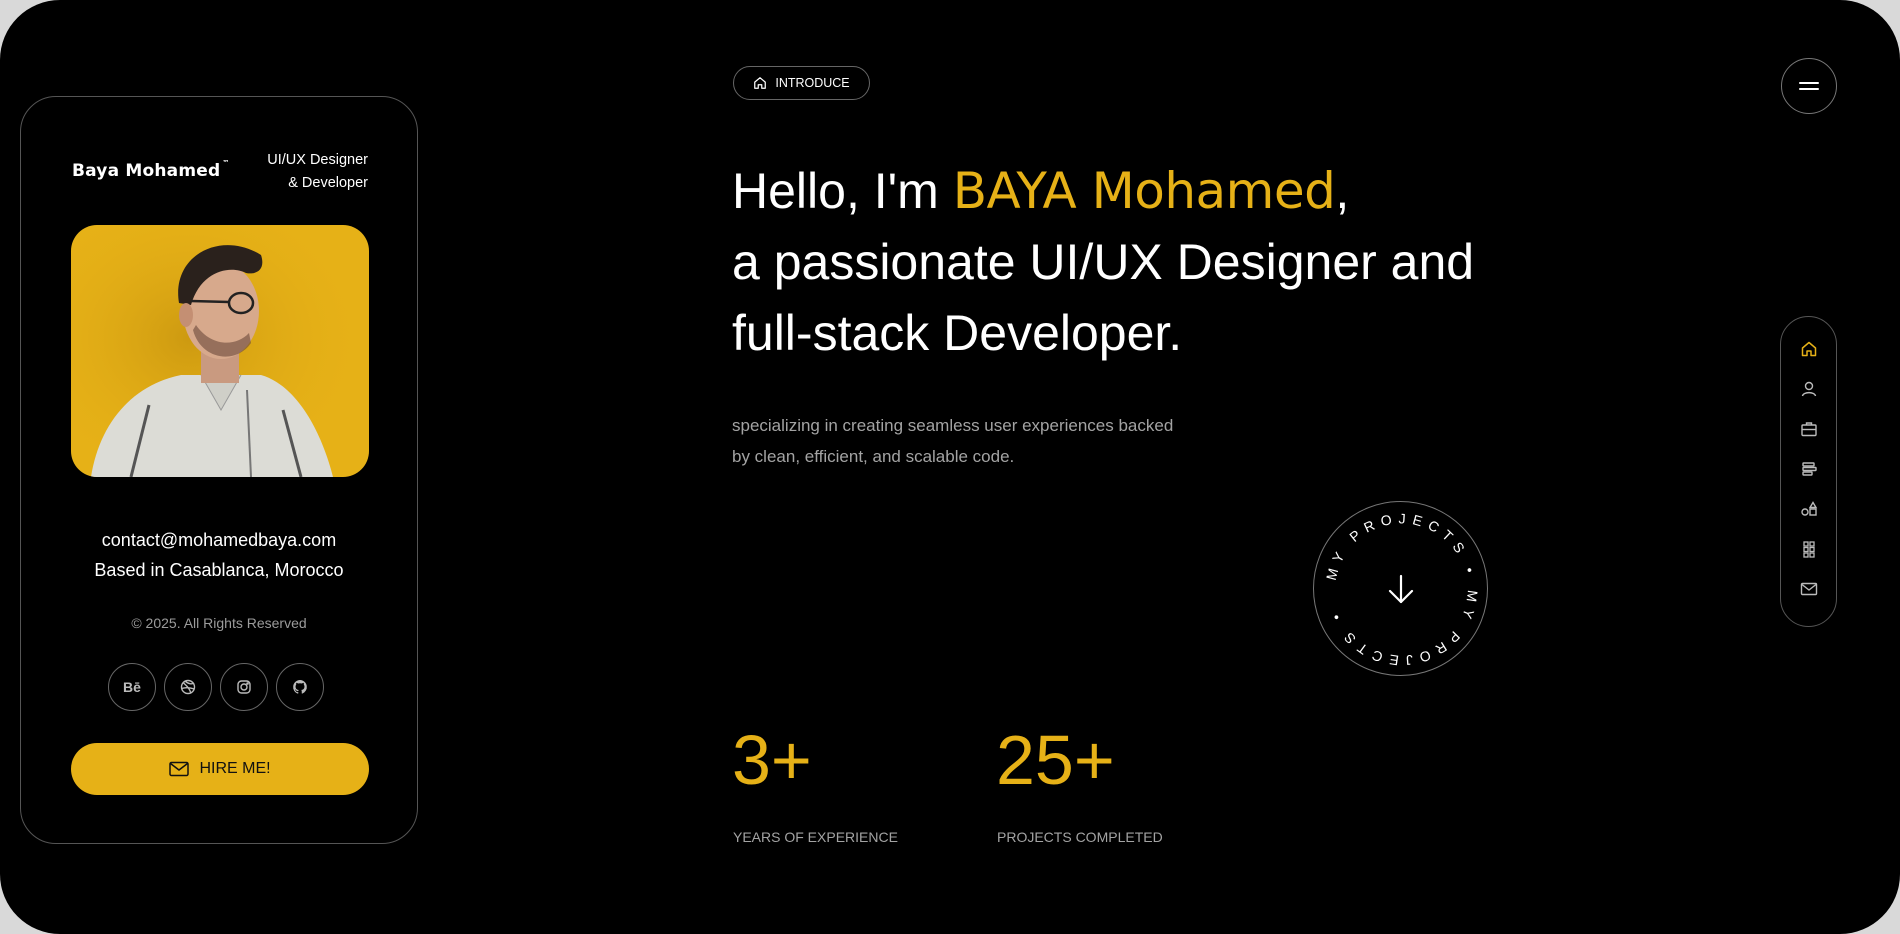 The width and height of the screenshot is (1900, 934). Describe the element at coordinates (219, 570) in the screenshot. I see `location-text: Based in Casablanca, Morocco` at that location.